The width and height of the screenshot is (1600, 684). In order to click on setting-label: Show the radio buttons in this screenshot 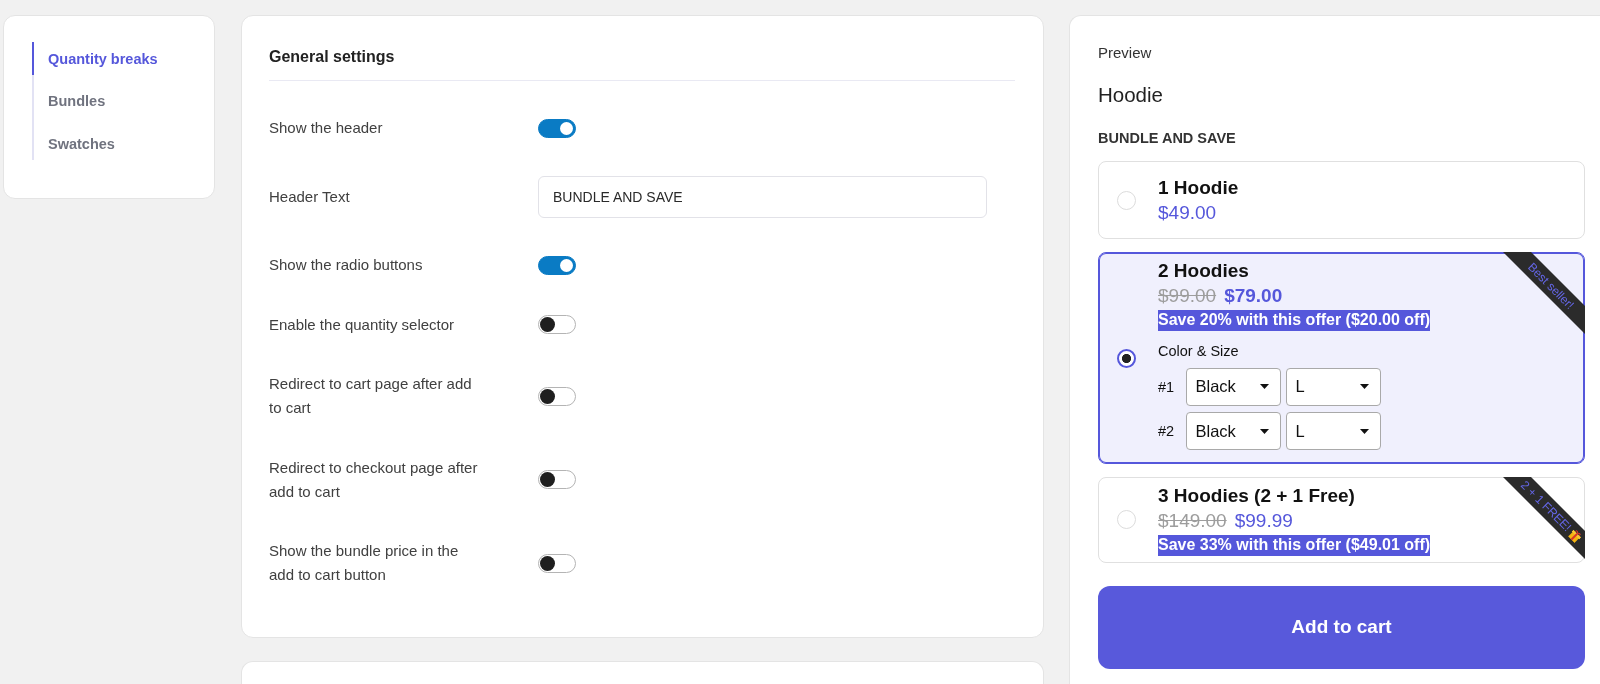, I will do `click(346, 265)`.